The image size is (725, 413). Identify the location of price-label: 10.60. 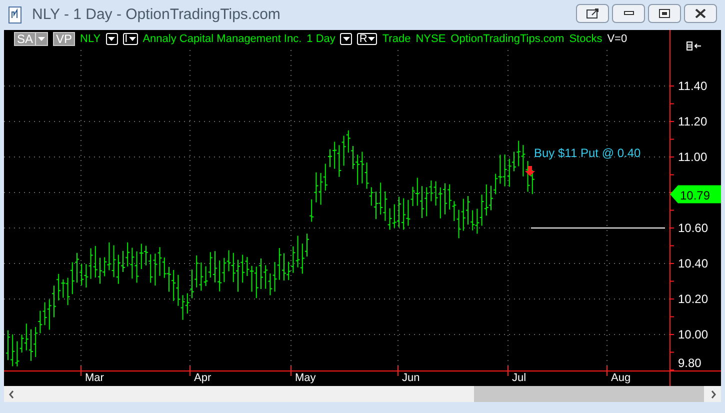
(693, 228).